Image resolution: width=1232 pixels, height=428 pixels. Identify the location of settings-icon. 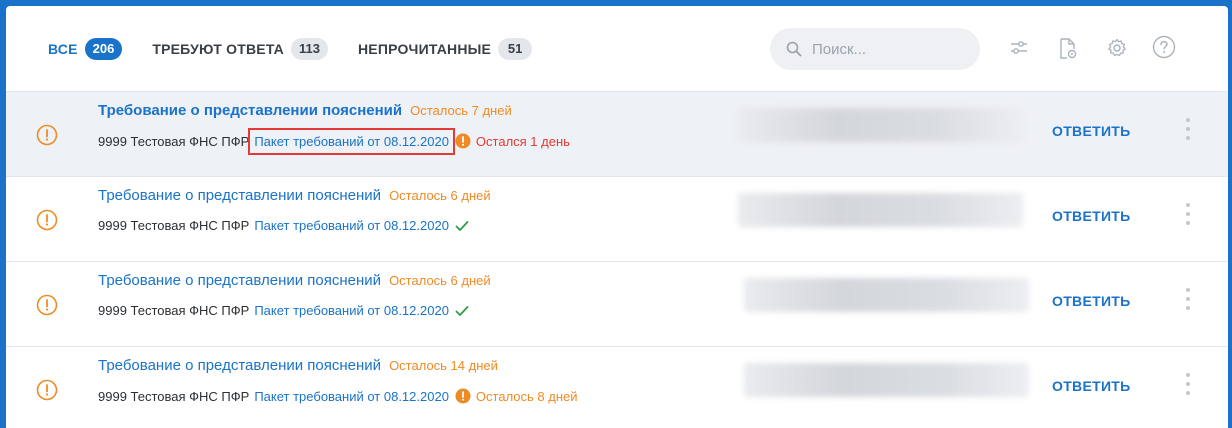
(1117, 48).